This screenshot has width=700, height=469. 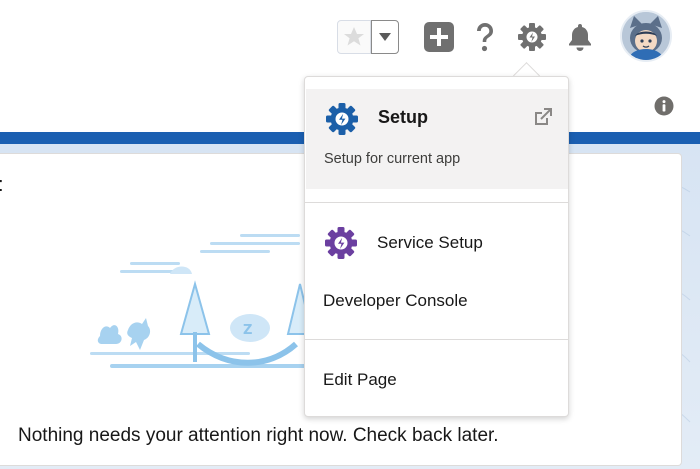 I want to click on menu-item-service-setup: Service Setup, so click(x=436, y=243).